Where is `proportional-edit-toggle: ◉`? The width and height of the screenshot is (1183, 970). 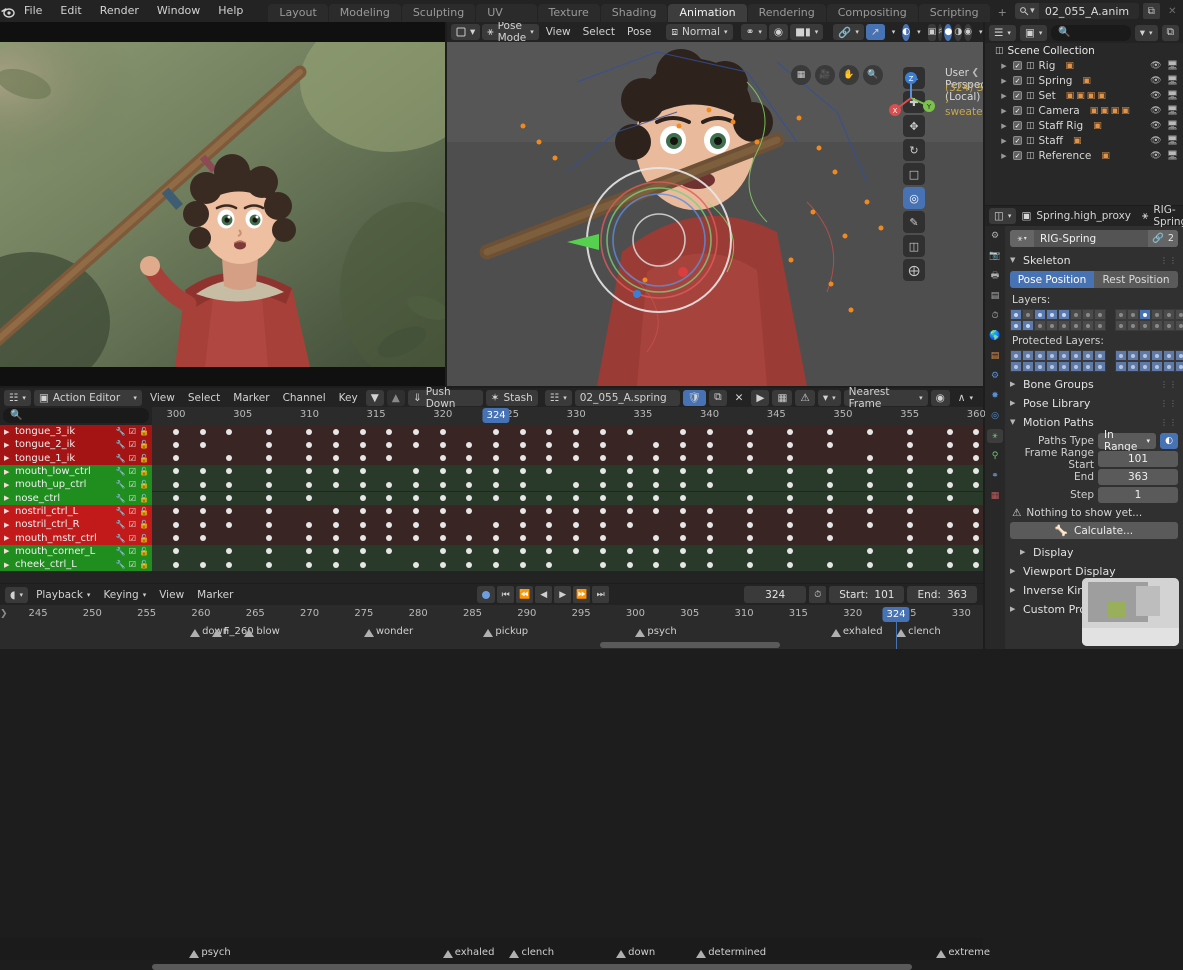 proportional-edit-toggle: ◉ is located at coordinates (778, 32).